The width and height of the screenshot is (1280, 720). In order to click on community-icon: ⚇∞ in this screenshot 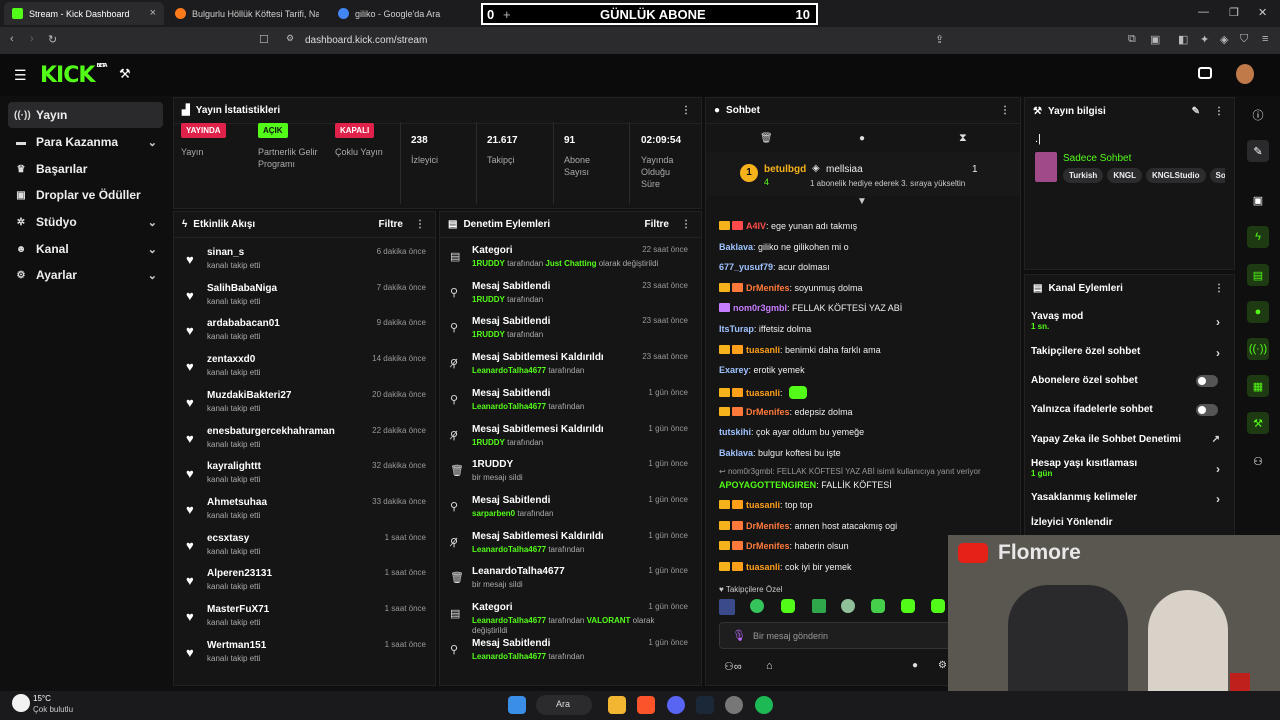, I will do `click(733, 666)`.